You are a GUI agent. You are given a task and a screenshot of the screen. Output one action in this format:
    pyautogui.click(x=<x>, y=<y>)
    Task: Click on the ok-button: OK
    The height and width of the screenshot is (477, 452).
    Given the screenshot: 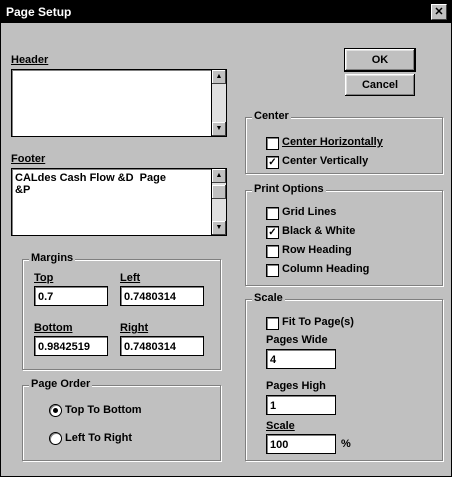 What is the action you would take?
    pyautogui.click(x=380, y=60)
    